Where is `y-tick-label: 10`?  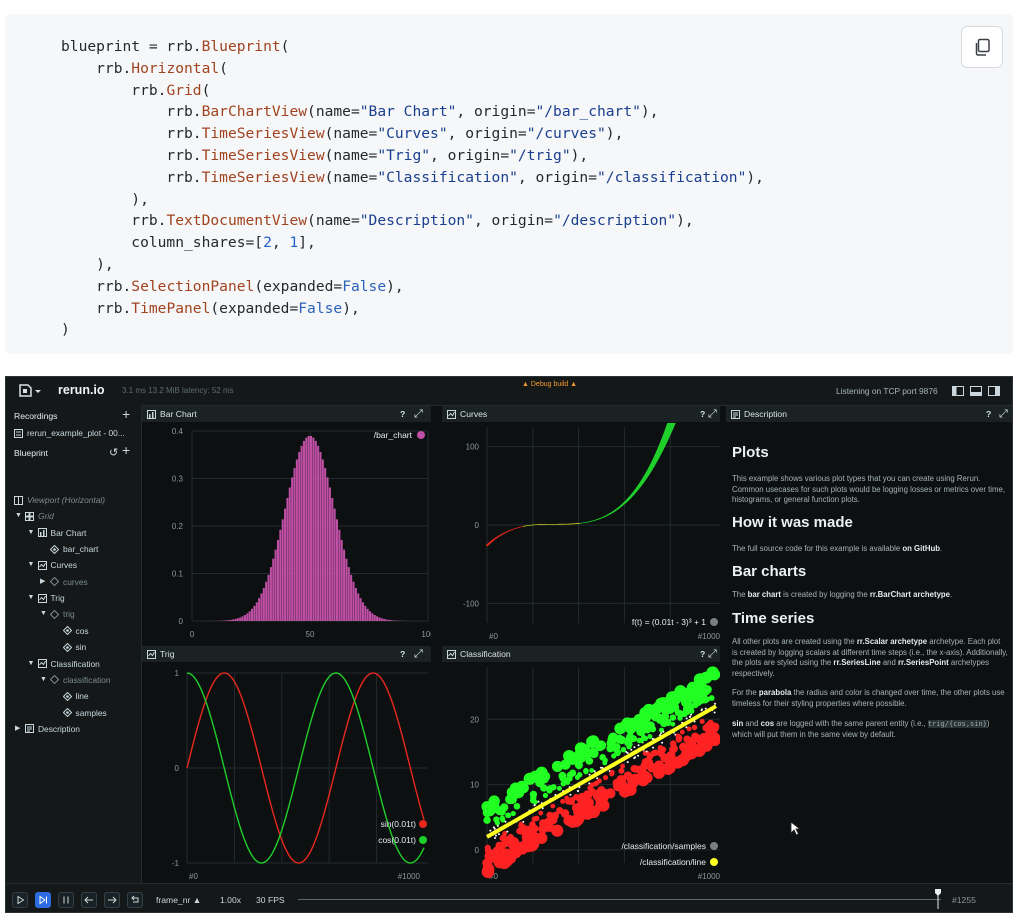 y-tick-label: 10 is located at coordinates (474, 785).